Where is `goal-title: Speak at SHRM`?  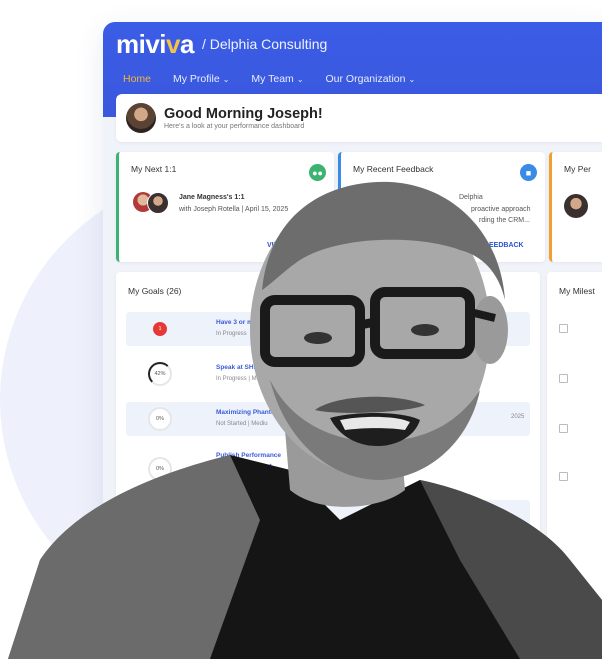
goal-title: Speak at SHRM is located at coordinates (240, 367).